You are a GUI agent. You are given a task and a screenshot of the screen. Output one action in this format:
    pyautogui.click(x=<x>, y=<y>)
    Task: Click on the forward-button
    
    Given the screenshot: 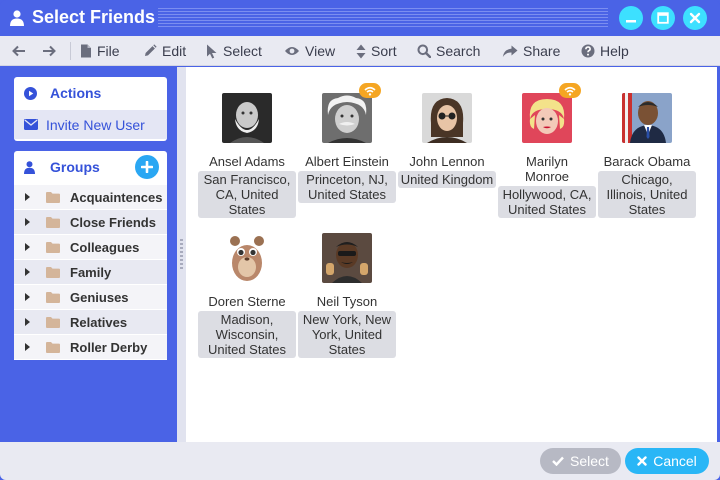 What is the action you would take?
    pyautogui.click(x=51, y=51)
    